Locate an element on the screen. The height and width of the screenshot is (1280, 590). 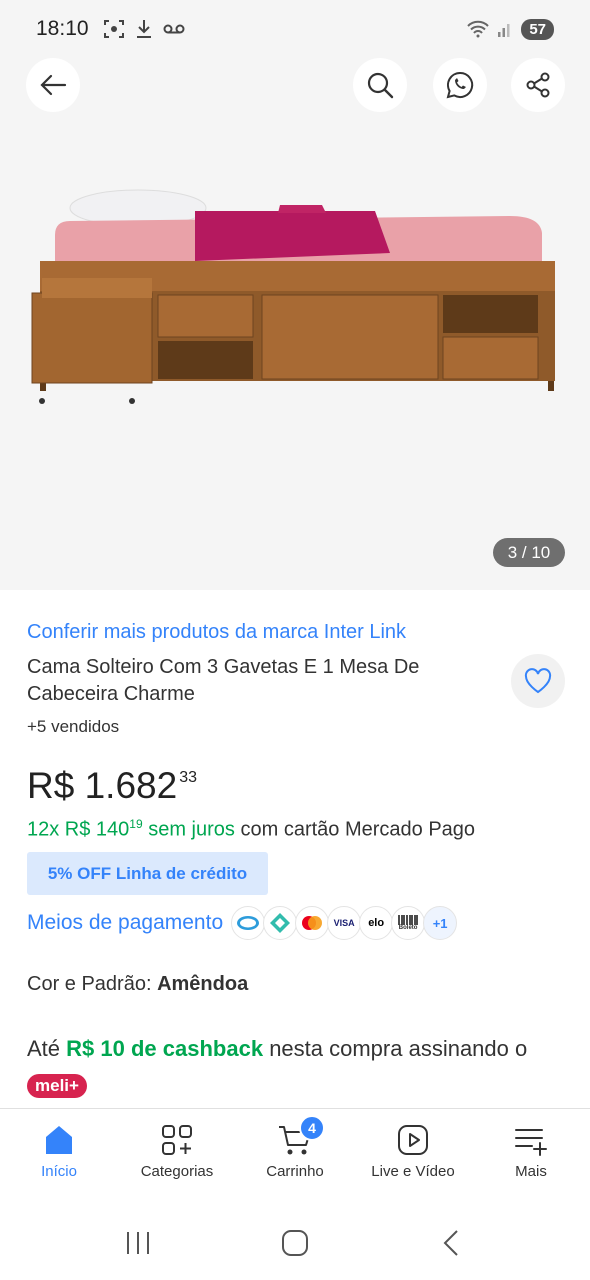
search-button is located at coordinates (380, 85).